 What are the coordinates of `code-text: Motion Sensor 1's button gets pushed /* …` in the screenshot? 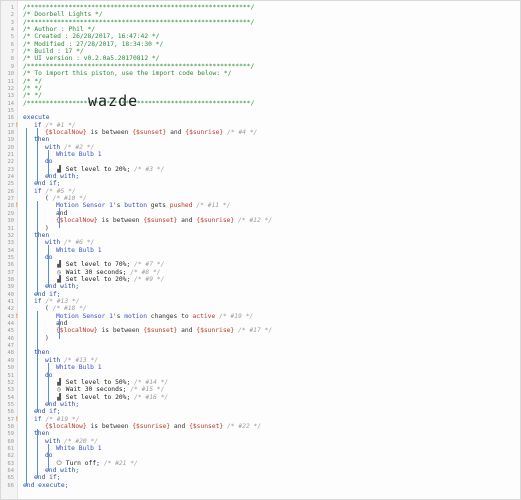 It's located at (143, 206).